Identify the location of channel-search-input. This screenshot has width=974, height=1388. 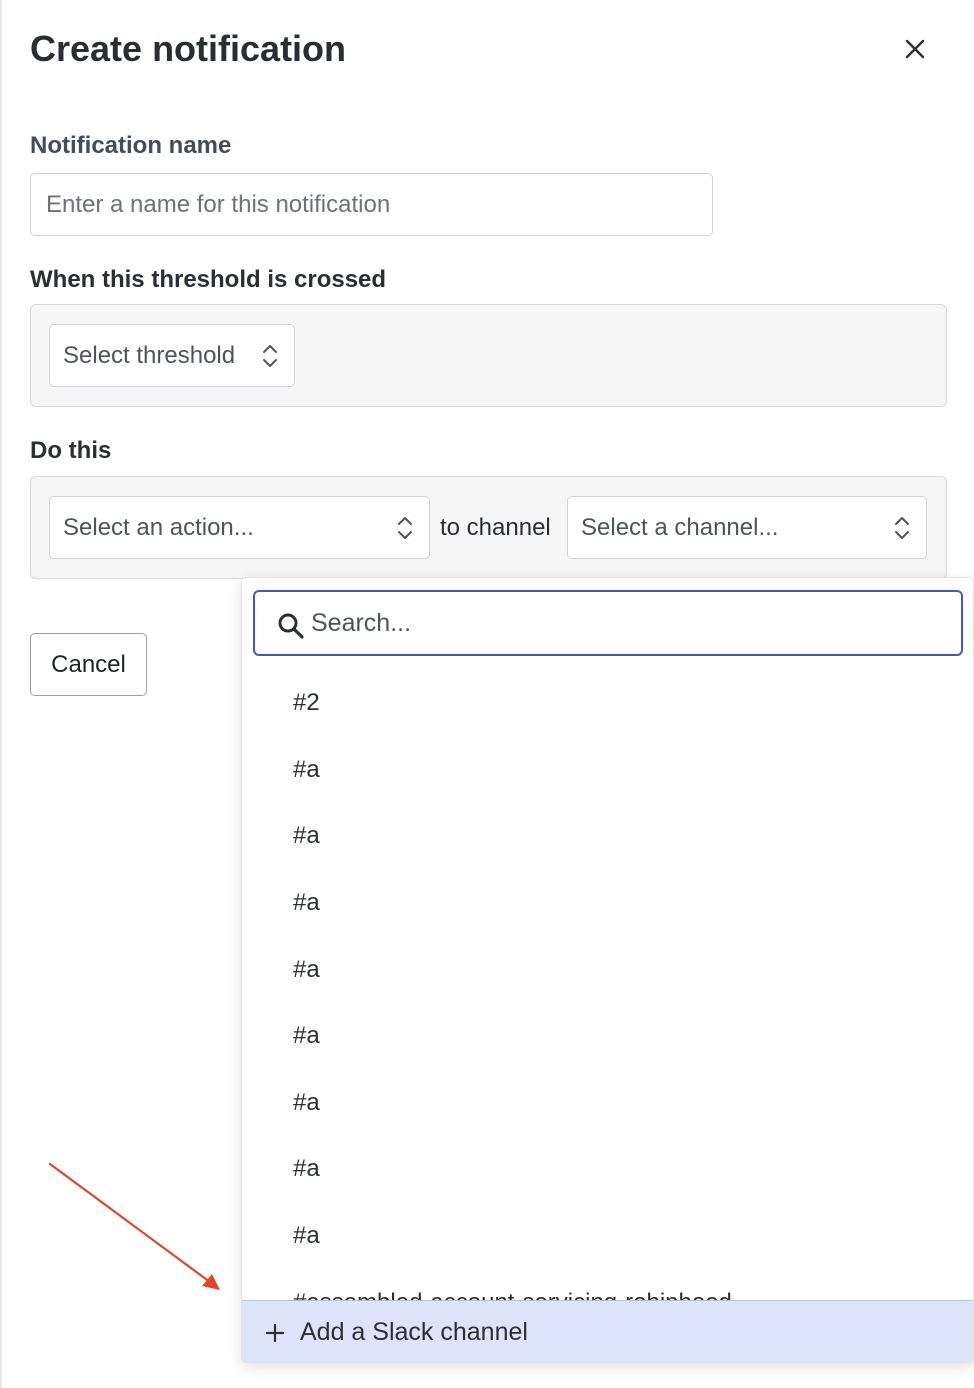
(631, 623).